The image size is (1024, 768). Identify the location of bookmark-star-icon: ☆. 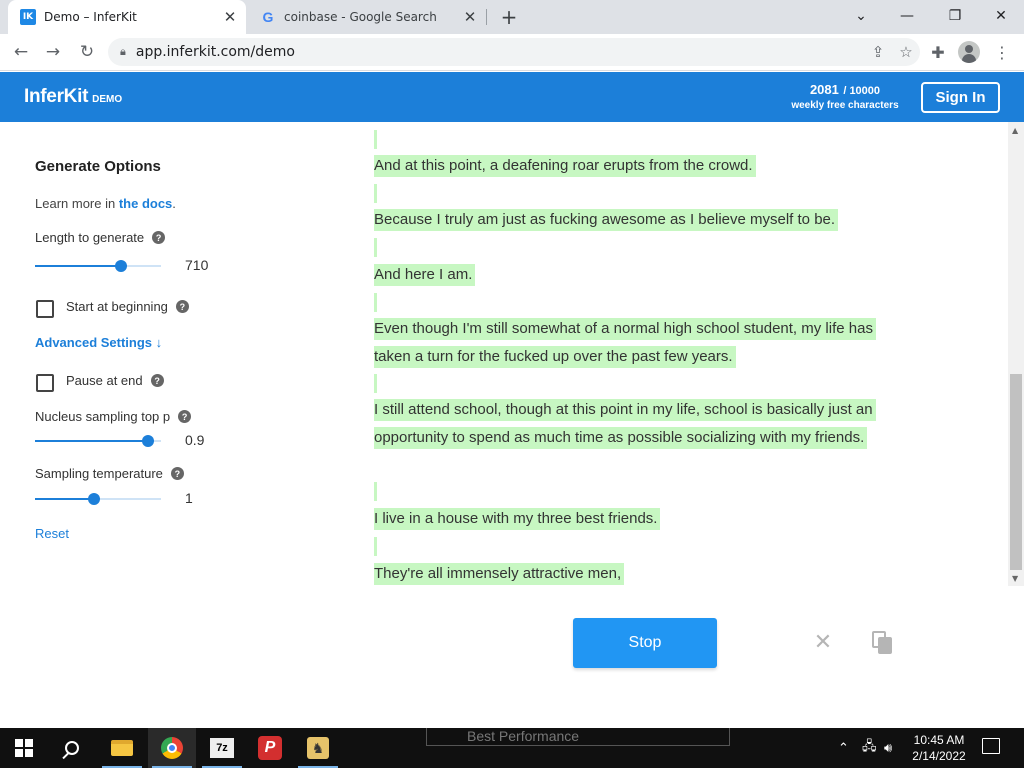
(906, 52).